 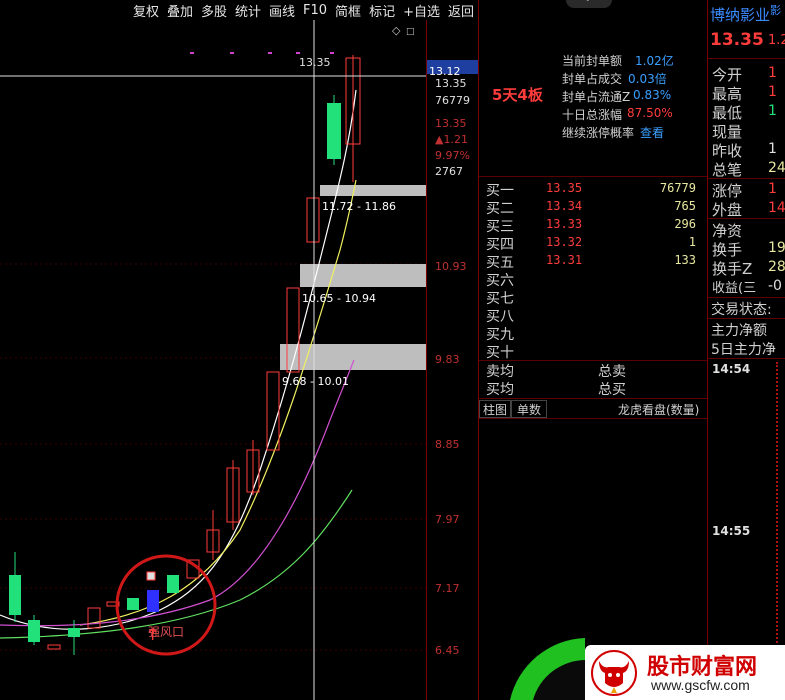 What do you see at coordinates (452, 100) in the screenshot?
I see `axis-volume: 76779` at bounding box center [452, 100].